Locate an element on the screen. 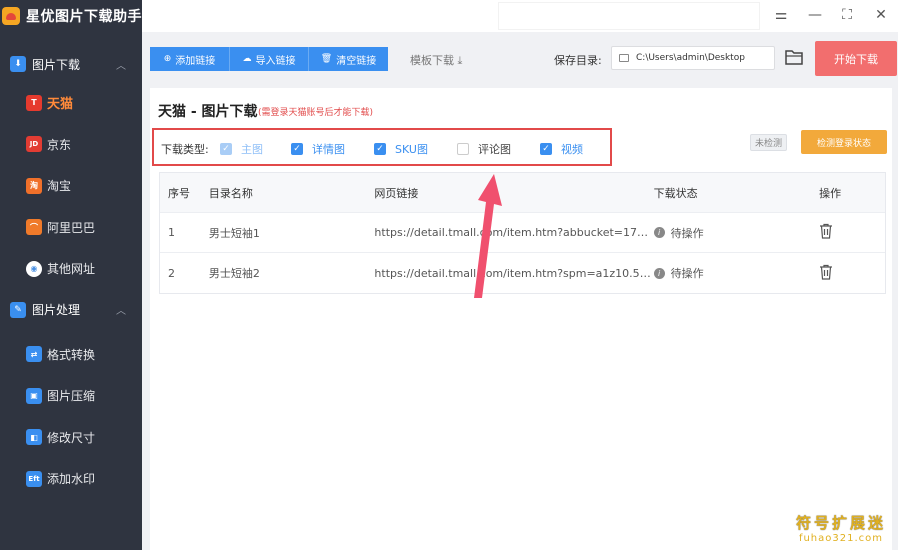  table-header: 序号 目录名称 网页链接 下载状态 操作 is located at coordinates (522, 193).